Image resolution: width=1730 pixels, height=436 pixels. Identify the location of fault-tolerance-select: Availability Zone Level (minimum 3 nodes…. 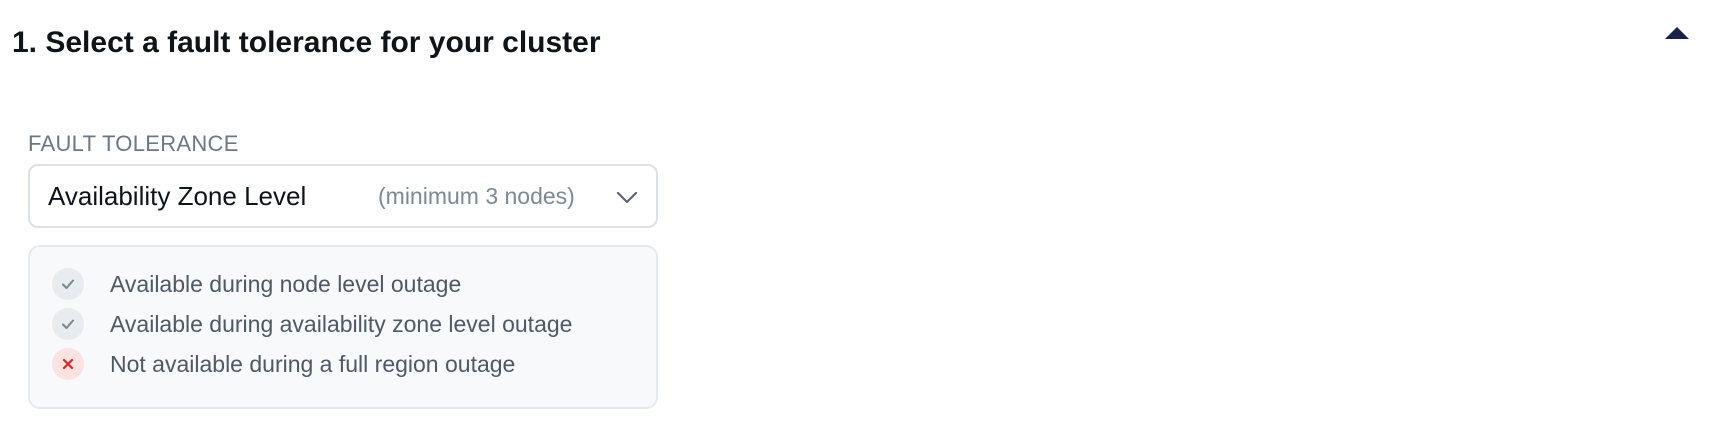
(343, 196).